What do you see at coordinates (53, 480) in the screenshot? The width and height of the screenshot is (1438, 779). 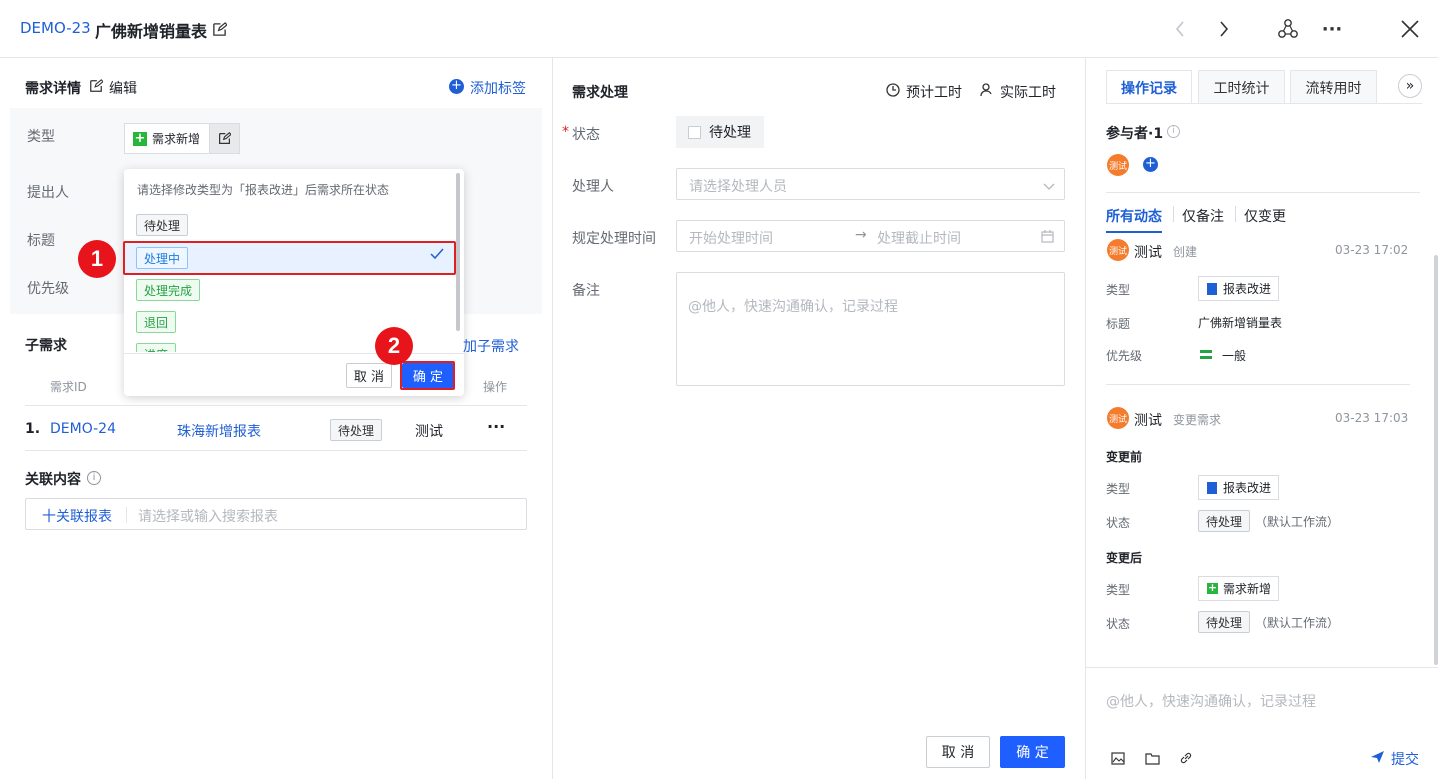 I see `related-title: 关联内容` at bounding box center [53, 480].